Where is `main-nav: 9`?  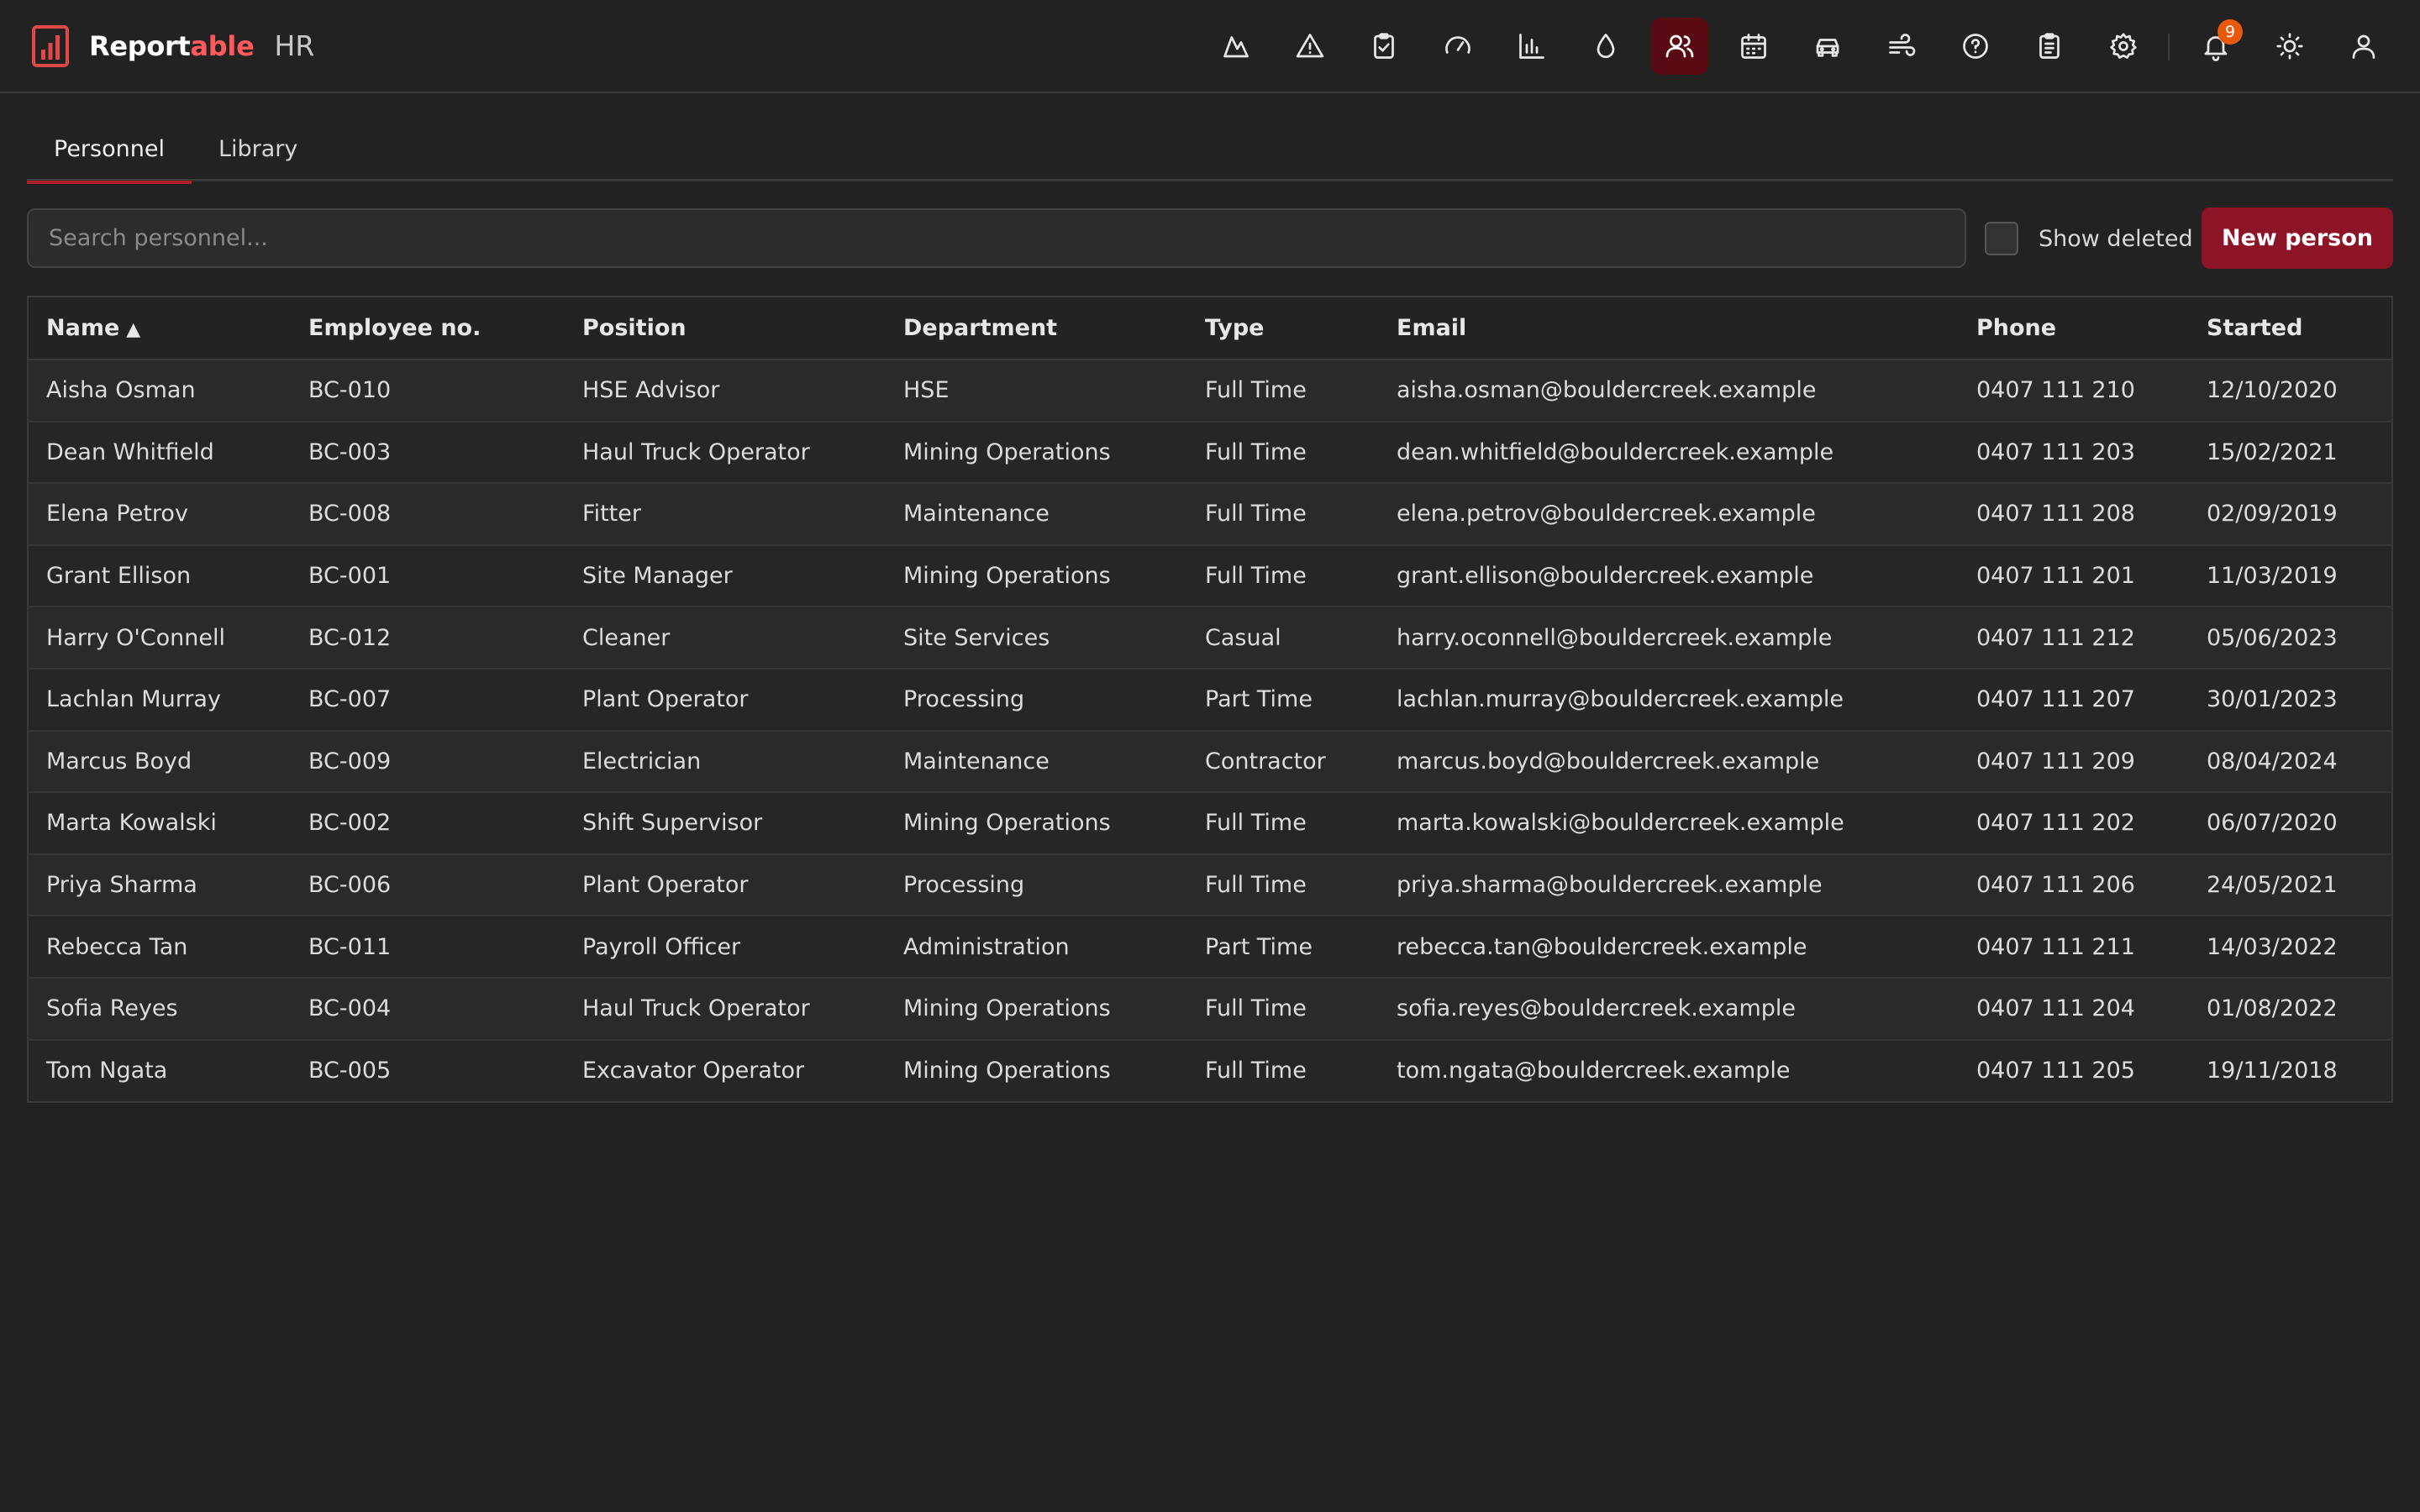
main-nav: 9 is located at coordinates (1210, 46).